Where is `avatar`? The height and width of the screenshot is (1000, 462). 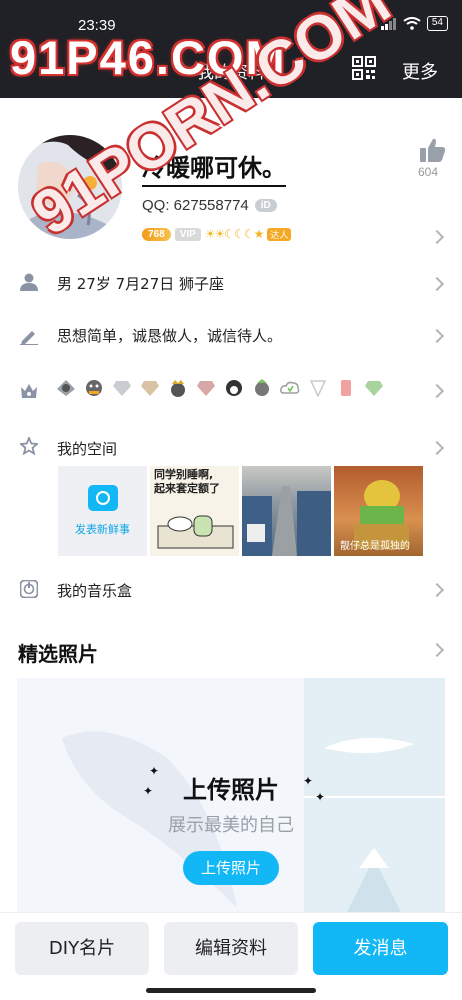 avatar is located at coordinates (70, 187).